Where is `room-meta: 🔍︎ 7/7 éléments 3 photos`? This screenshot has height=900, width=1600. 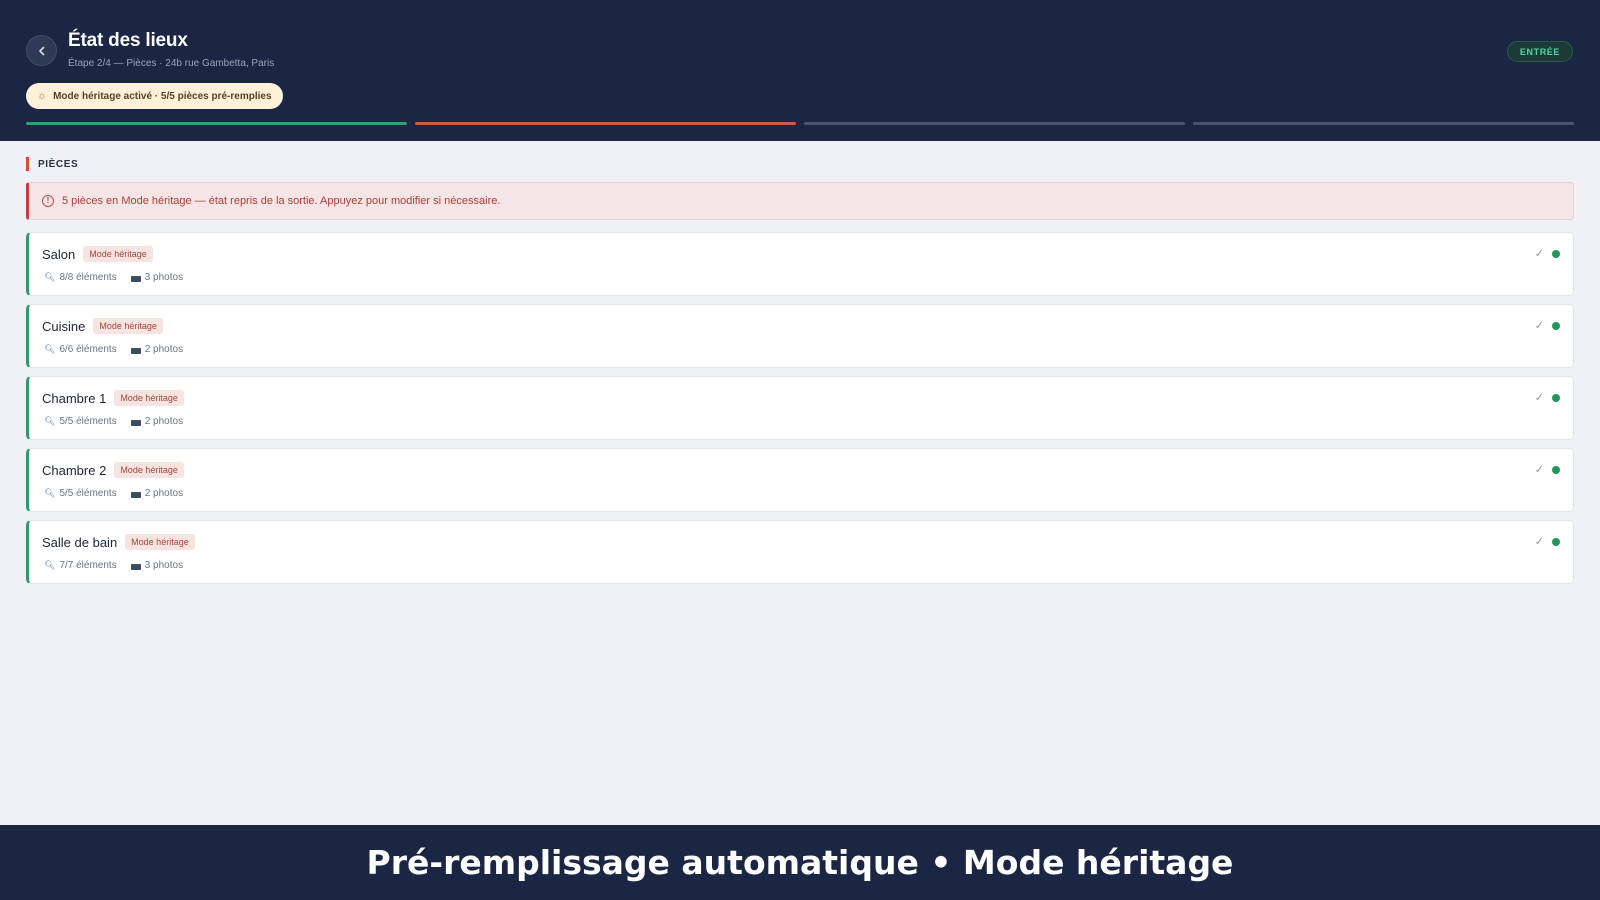
room-meta: 🔍︎ 7/7 éléments 3 photos is located at coordinates (113, 565).